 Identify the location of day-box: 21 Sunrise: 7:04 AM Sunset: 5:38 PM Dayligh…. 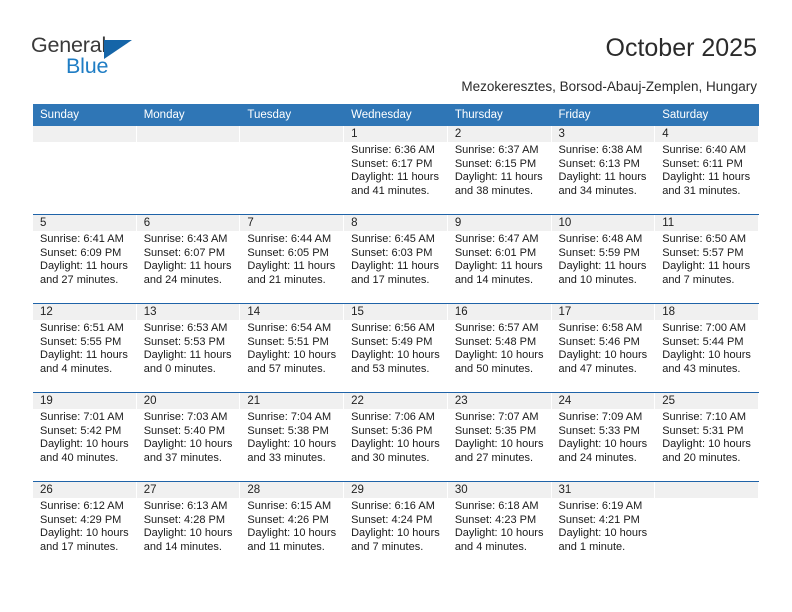
(292, 437).